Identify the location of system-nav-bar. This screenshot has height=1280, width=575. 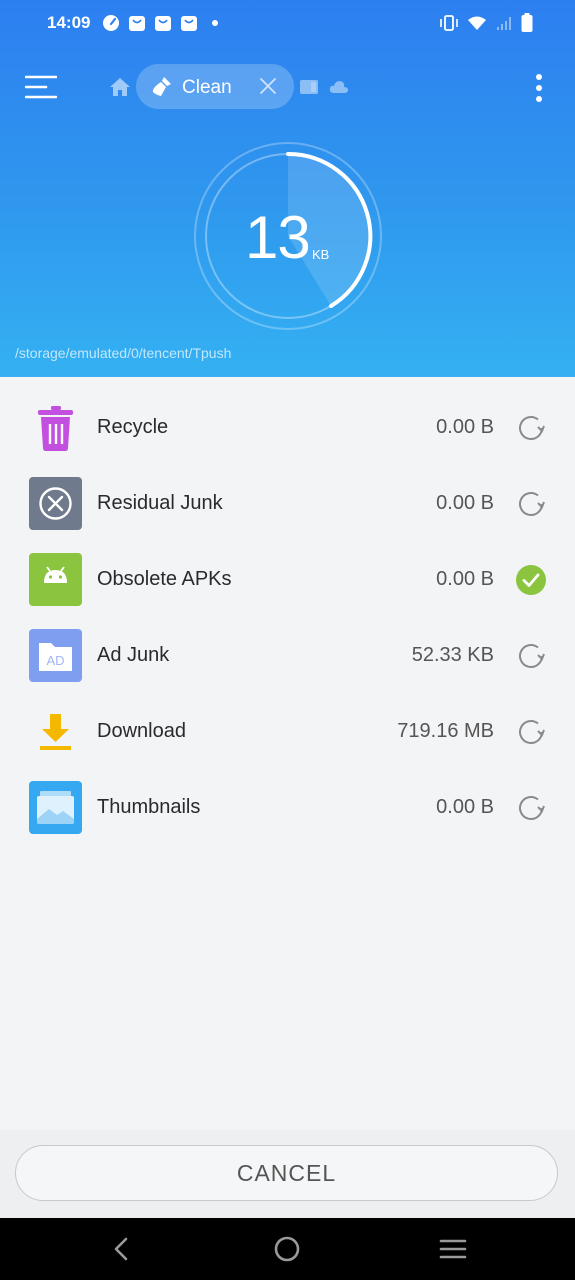
(287, 1249).